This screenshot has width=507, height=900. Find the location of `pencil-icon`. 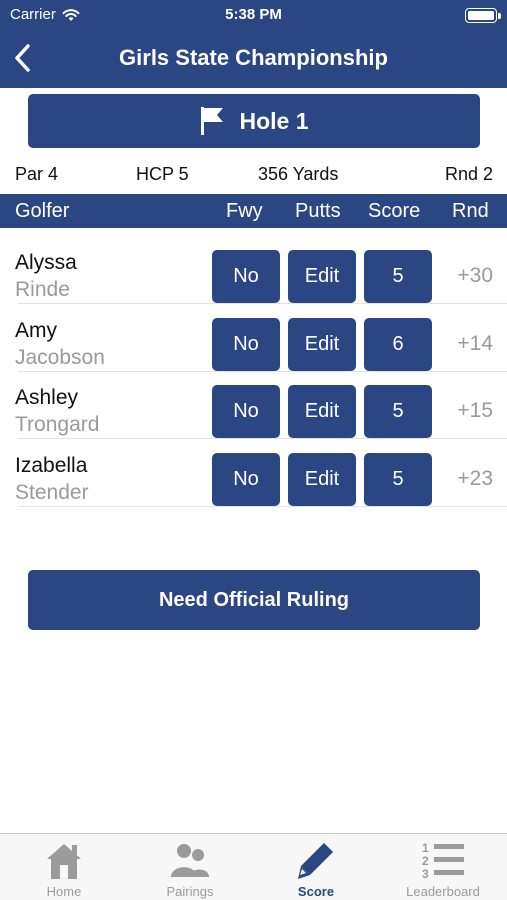

pencil-icon is located at coordinates (315, 861).